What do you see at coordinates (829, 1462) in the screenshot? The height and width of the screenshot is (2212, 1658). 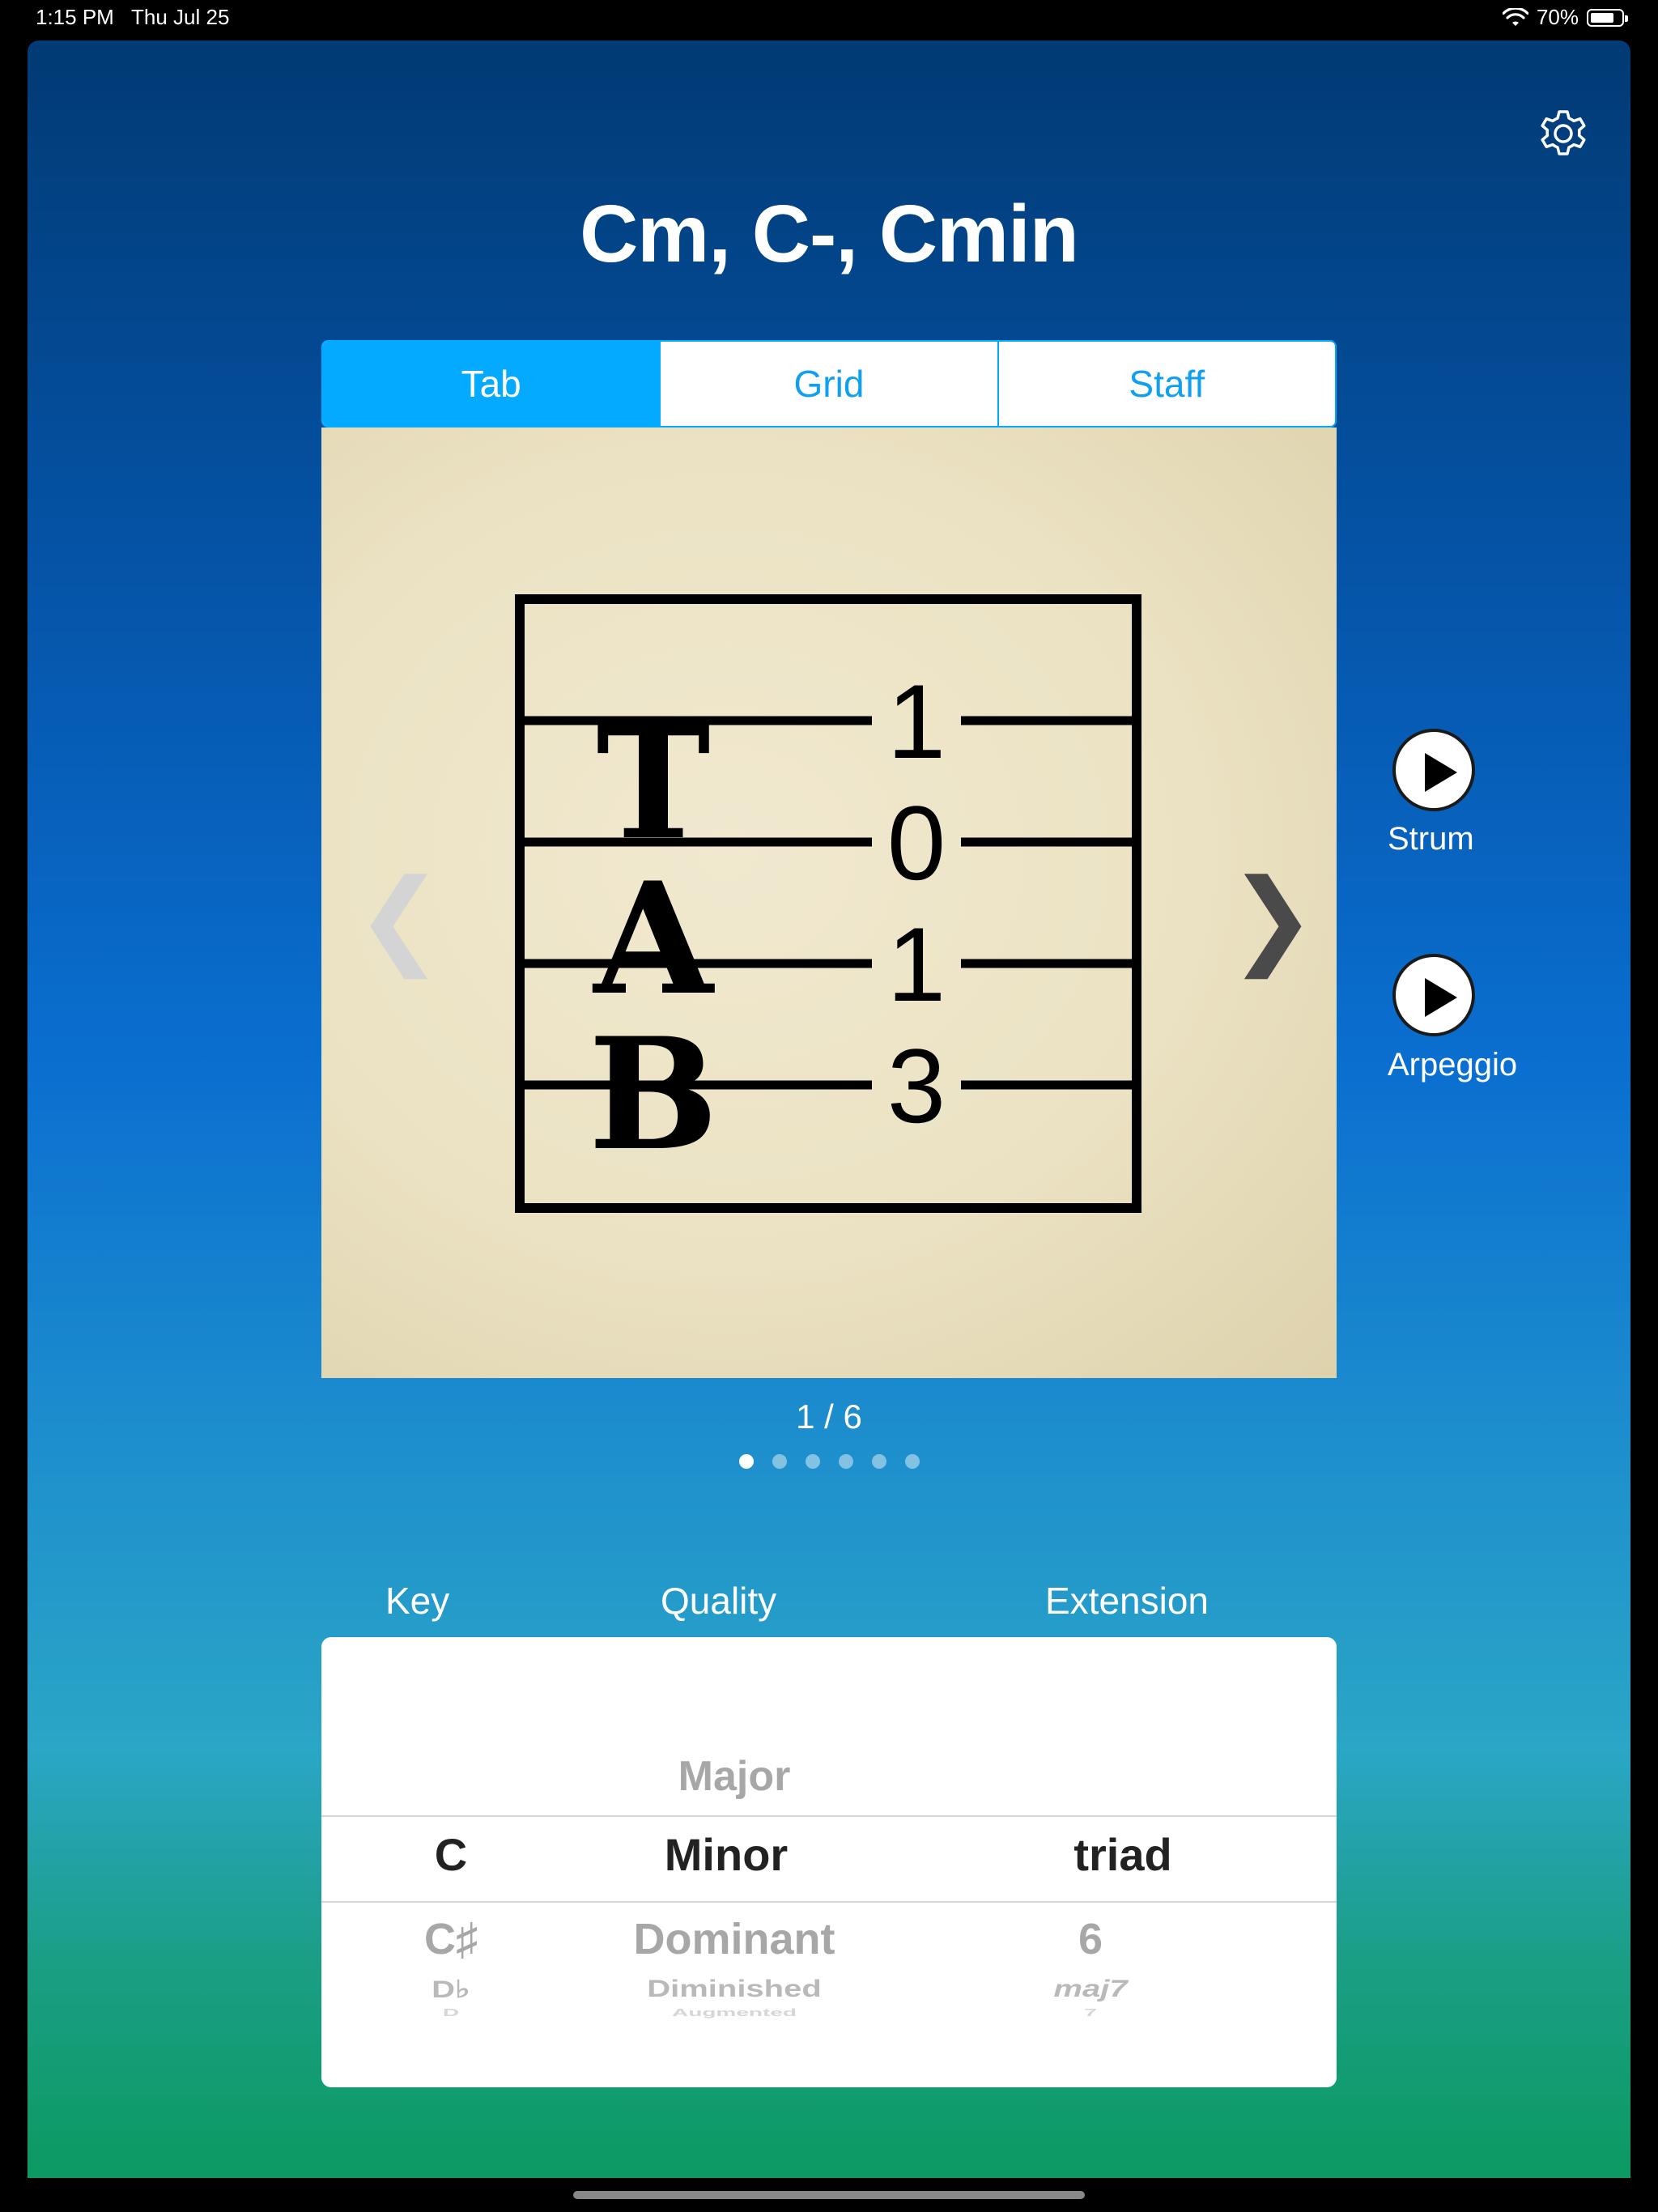 I see `page-dots` at bounding box center [829, 1462].